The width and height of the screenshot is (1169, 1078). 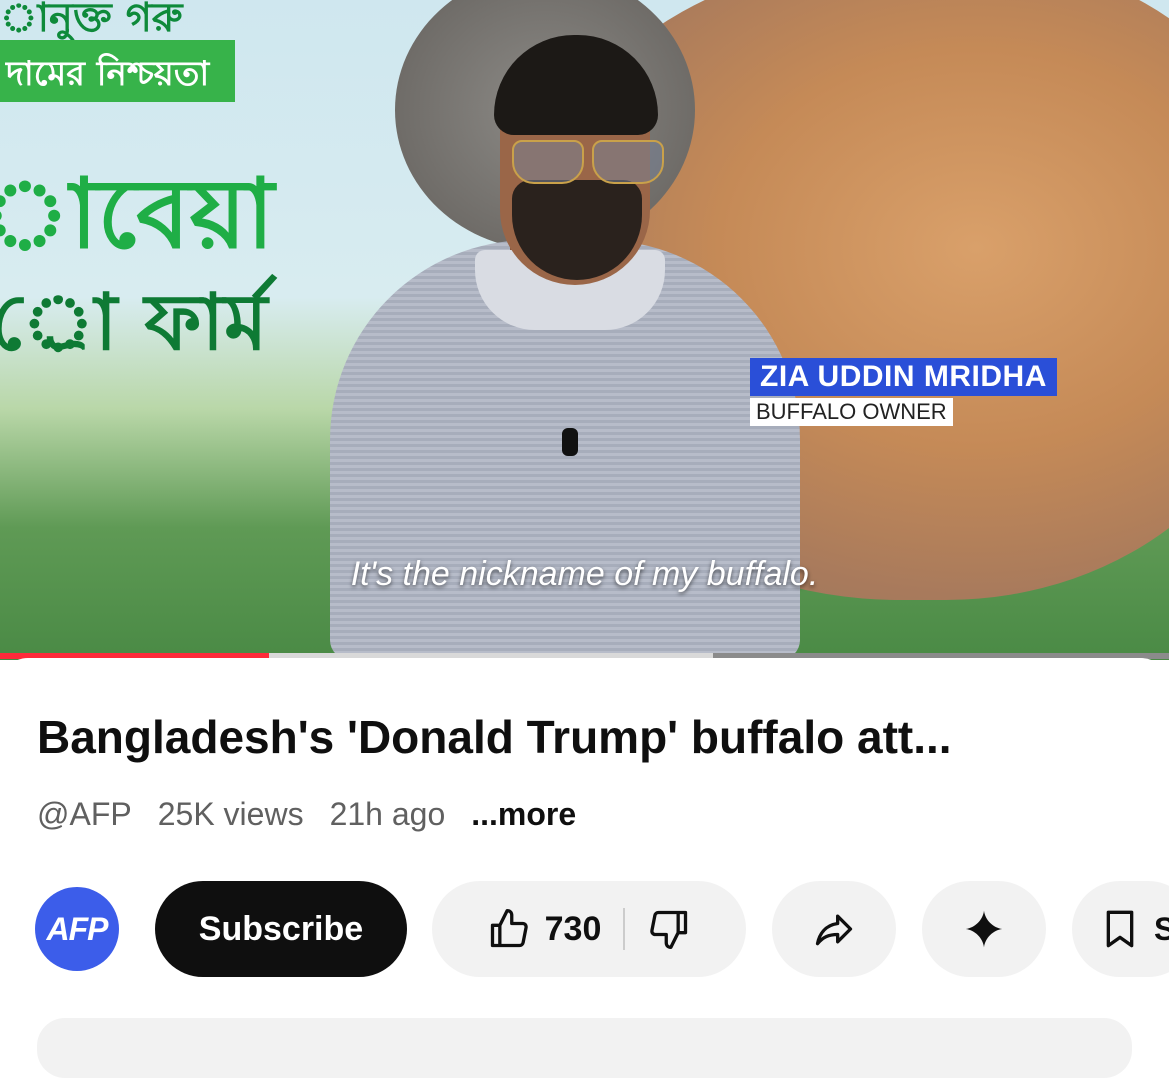 What do you see at coordinates (77, 929) in the screenshot?
I see `channel-avatar: AFP` at bounding box center [77, 929].